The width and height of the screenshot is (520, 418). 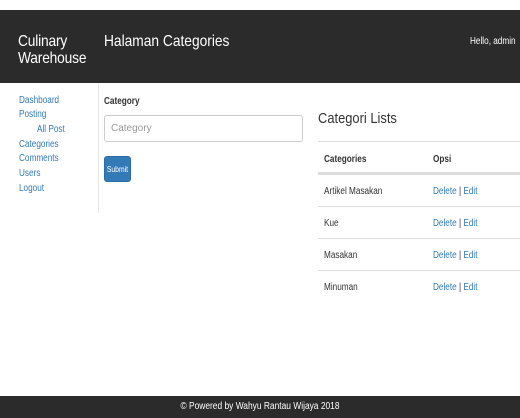 I want to click on column-header-opsi: Opsi, so click(x=442, y=159).